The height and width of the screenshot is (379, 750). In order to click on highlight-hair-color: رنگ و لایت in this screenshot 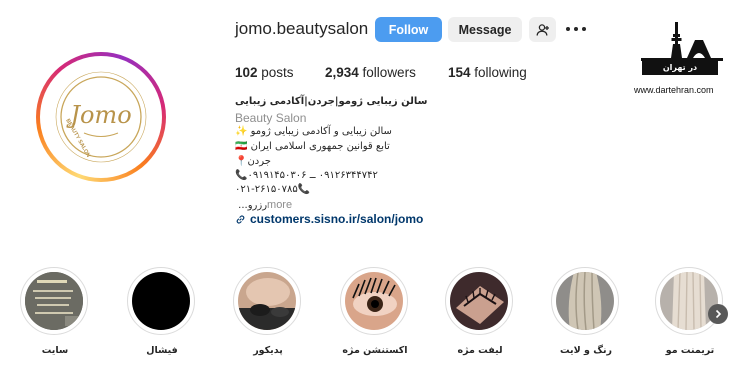, I will do `click(586, 312)`.